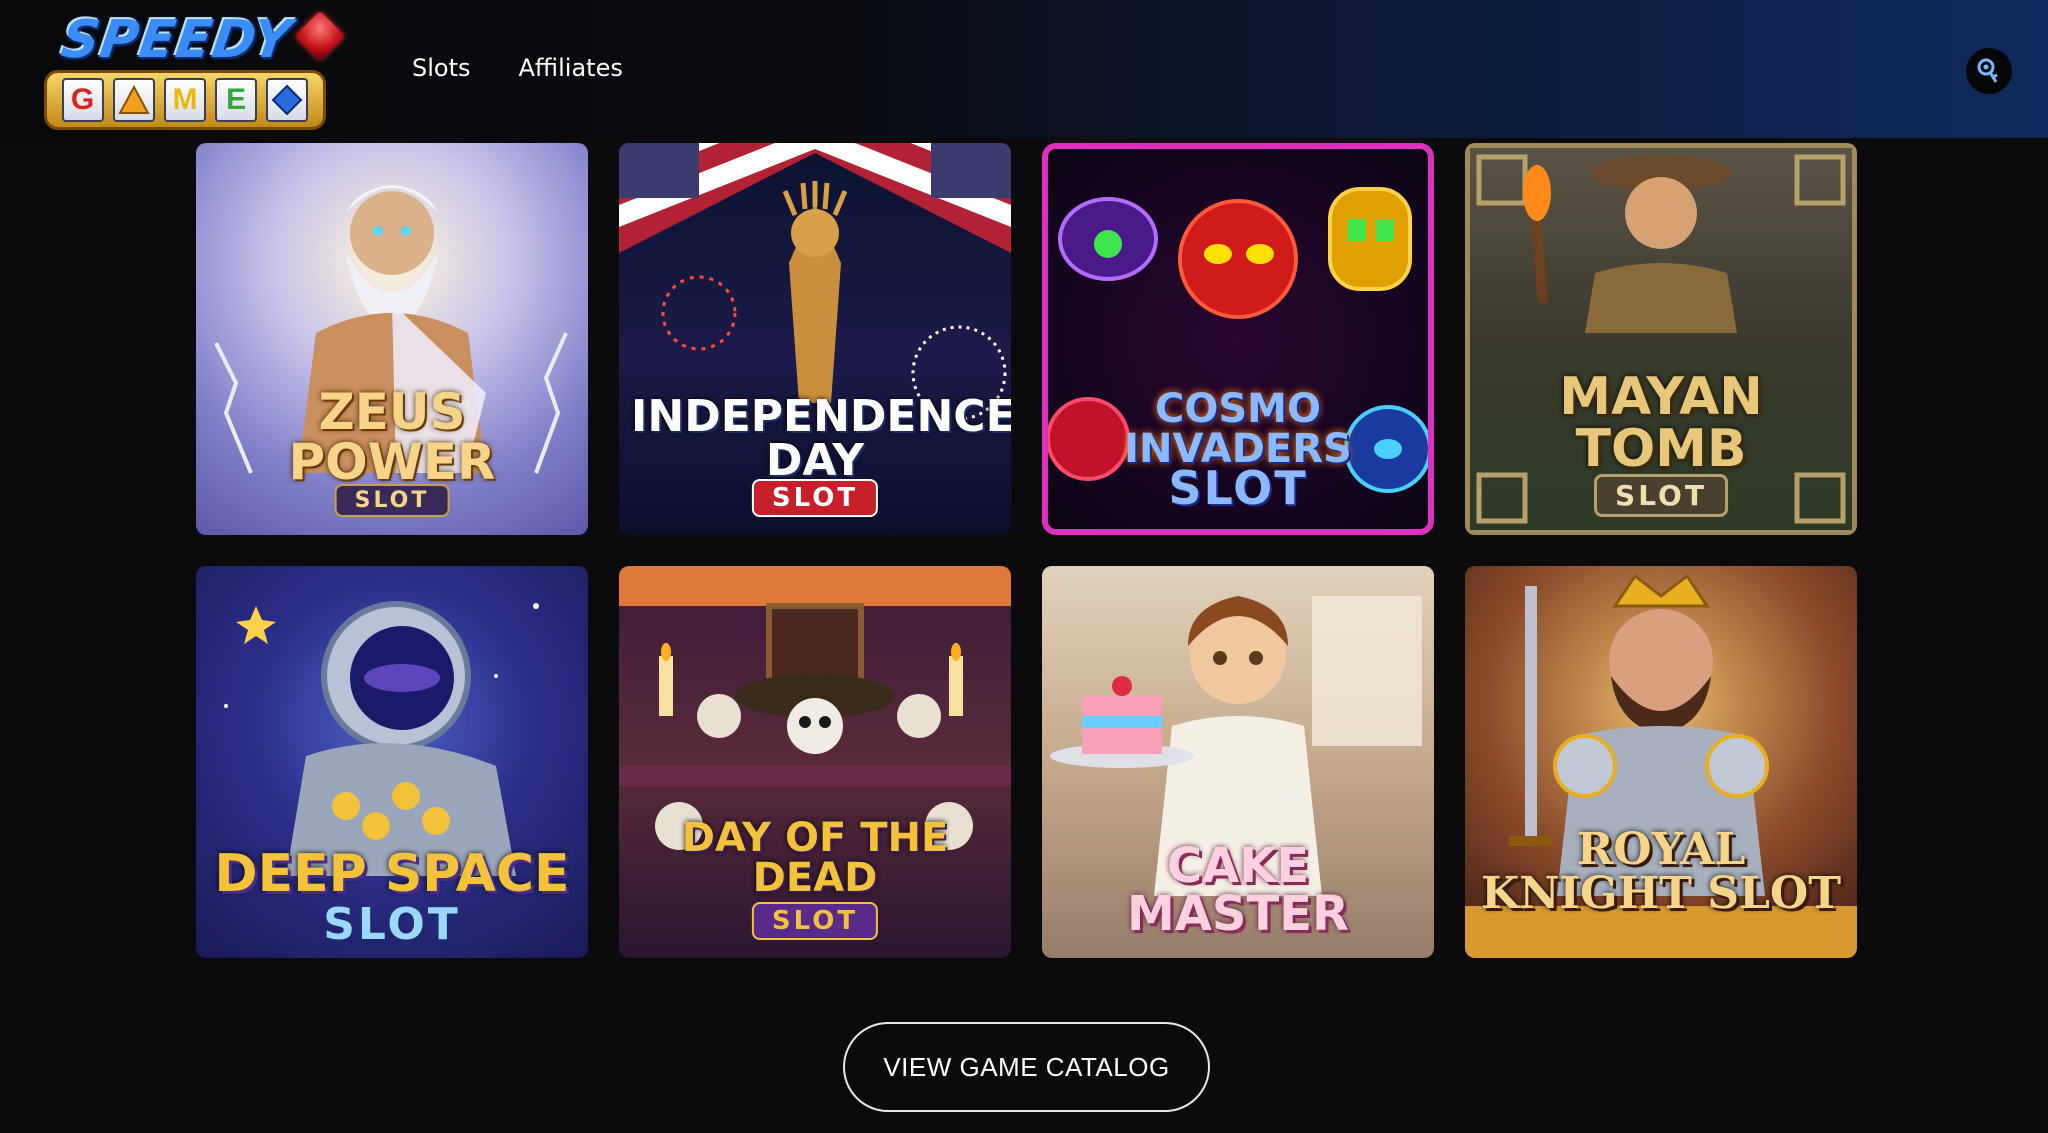 This screenshot has height=1133, width=2048. I want to click on reel-letter-a, so click(133, 100).